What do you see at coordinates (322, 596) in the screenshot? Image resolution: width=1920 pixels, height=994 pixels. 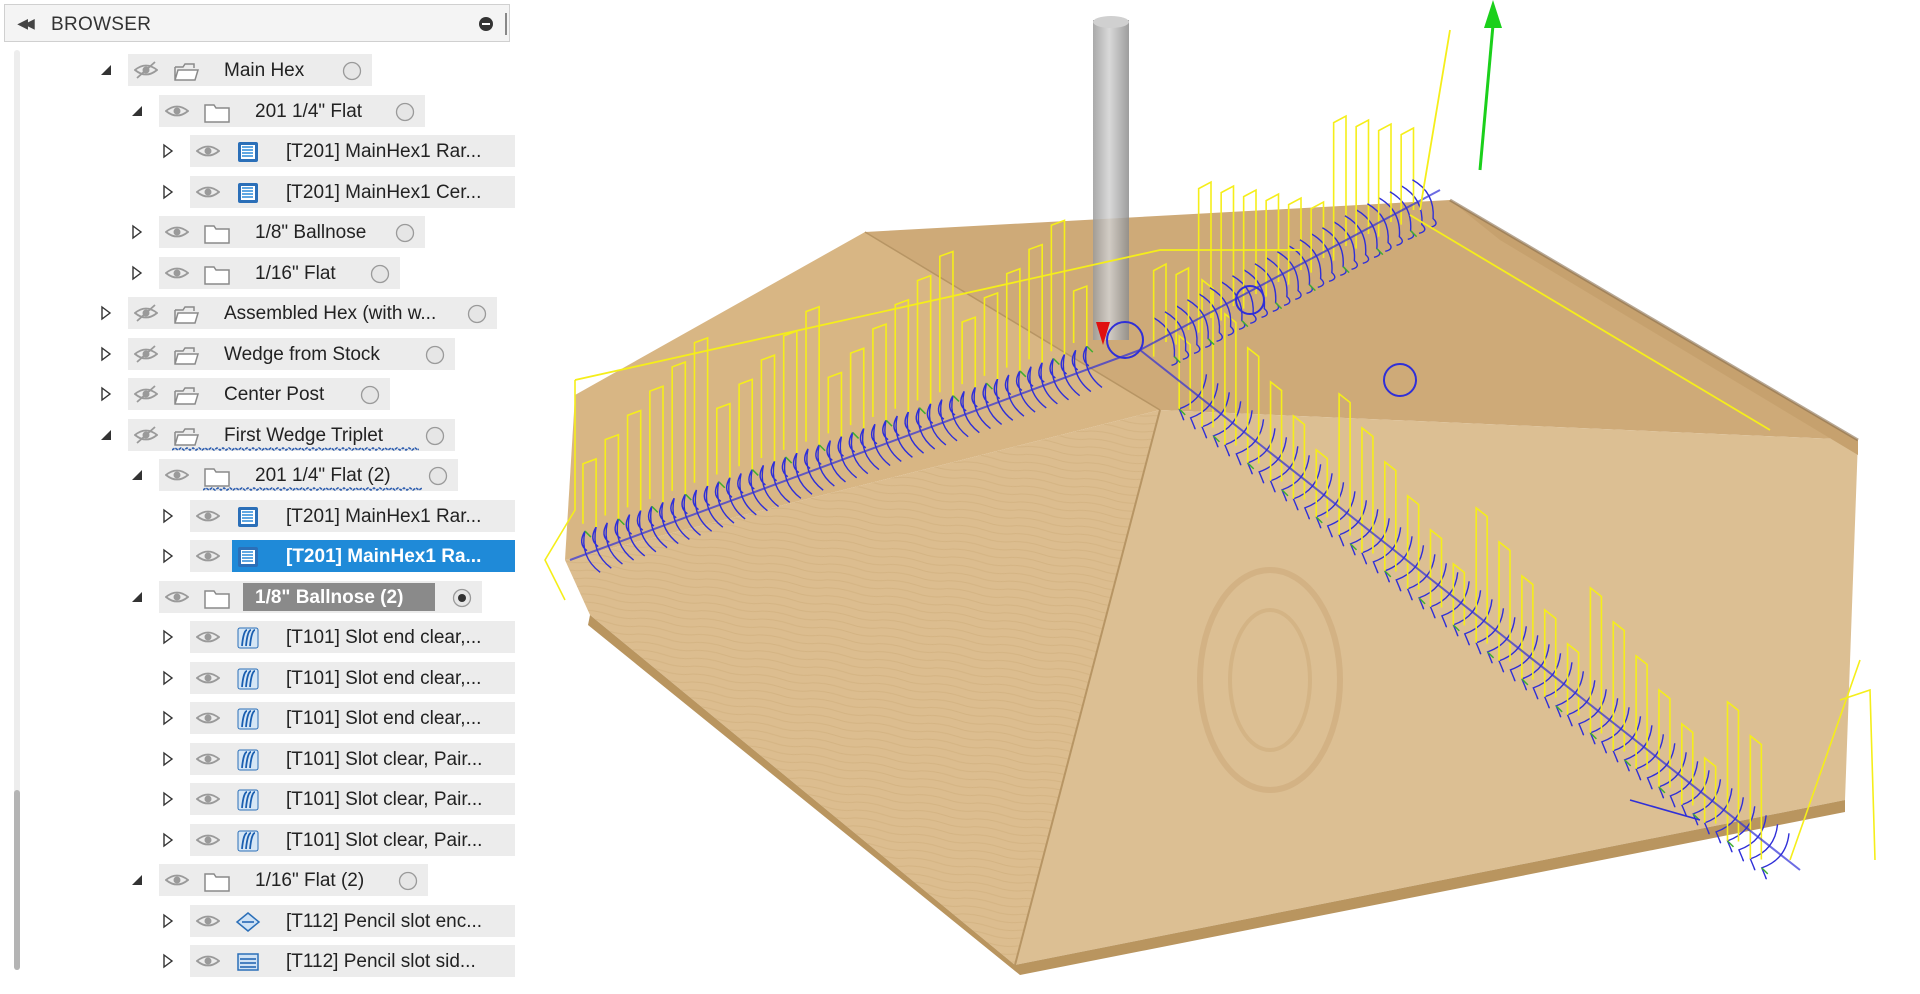 I see `tree-row: 1/8" Ballnose (2)` at bounding box center [322, 596].